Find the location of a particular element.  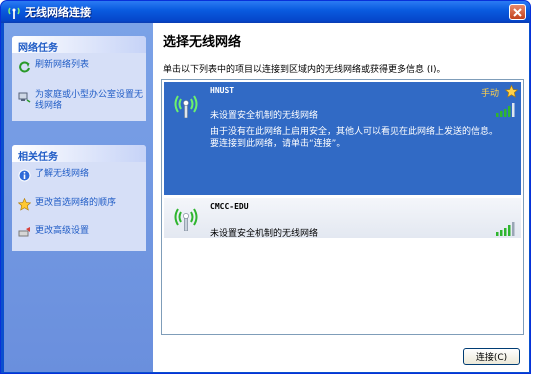

title-bar: 无线网络连接 is located at coordinates (265, 12).